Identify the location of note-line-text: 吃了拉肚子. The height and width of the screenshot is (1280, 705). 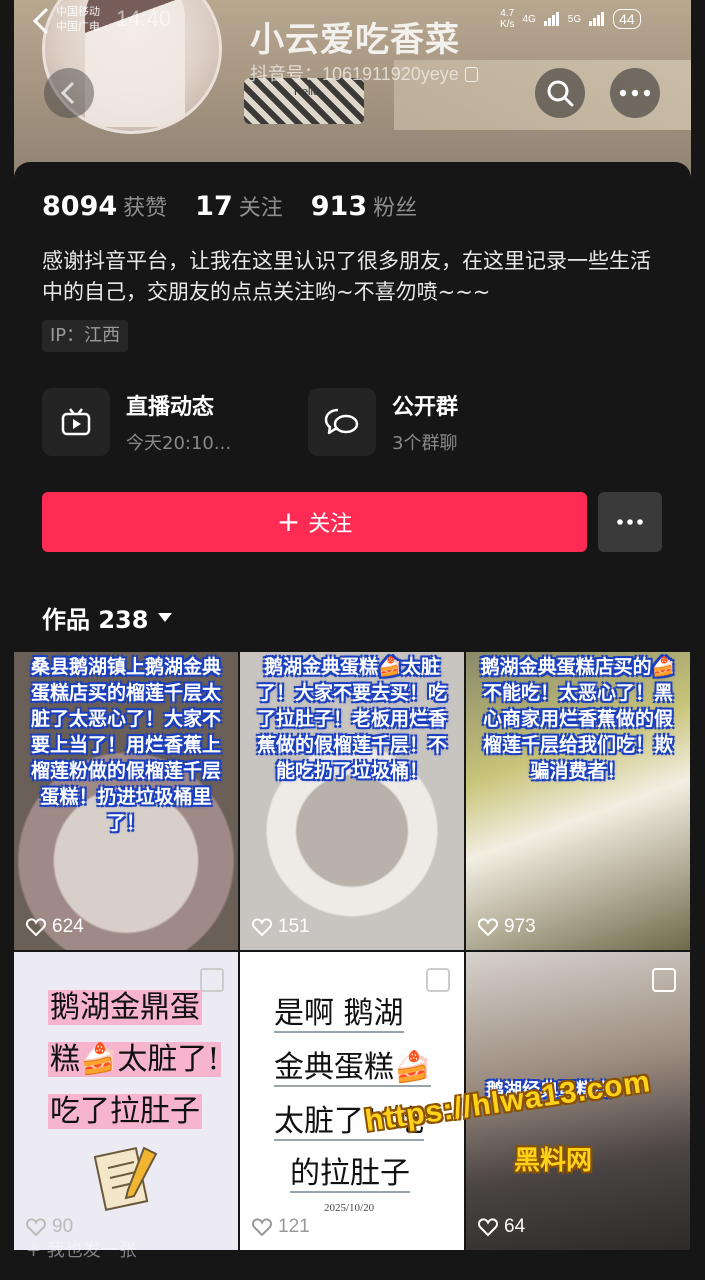
(125, 1111).